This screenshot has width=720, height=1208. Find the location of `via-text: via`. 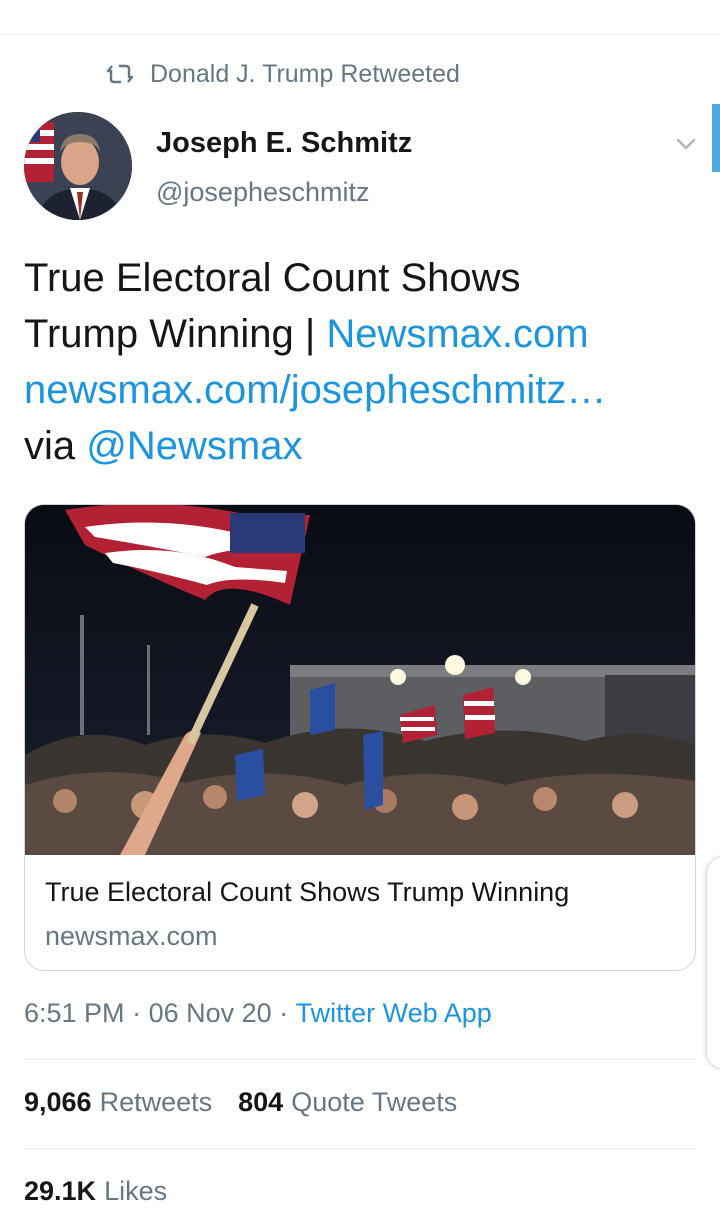

via-text: via is located at coordinates (55, 446).